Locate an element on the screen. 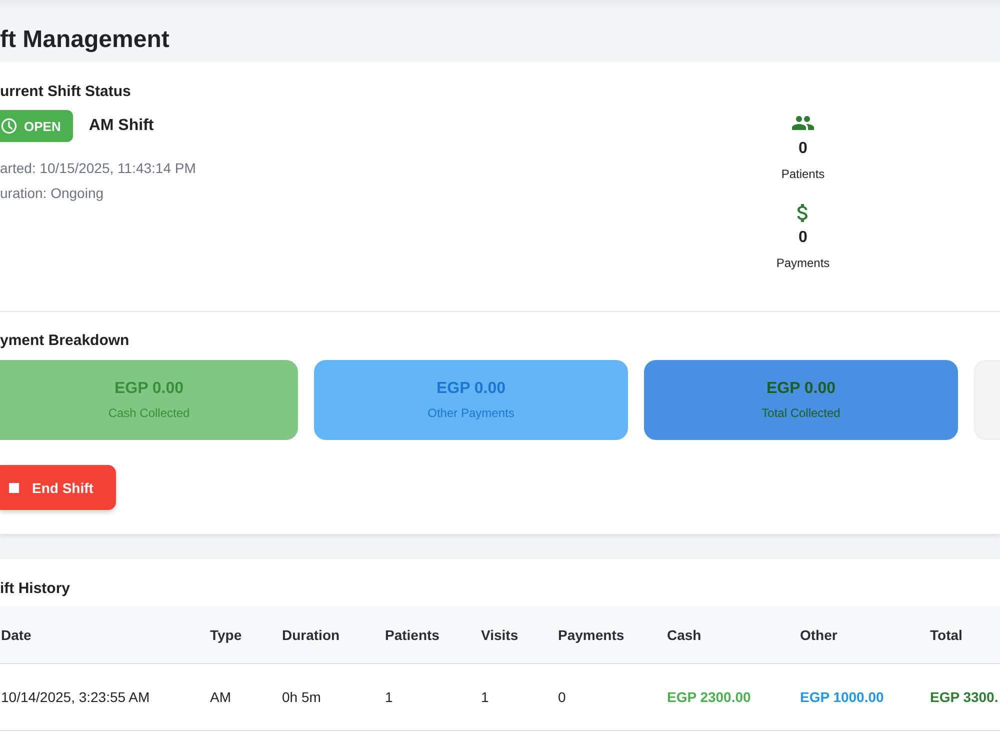  table-cell: EGP 2300.00 is located at coordinates (709, 697).